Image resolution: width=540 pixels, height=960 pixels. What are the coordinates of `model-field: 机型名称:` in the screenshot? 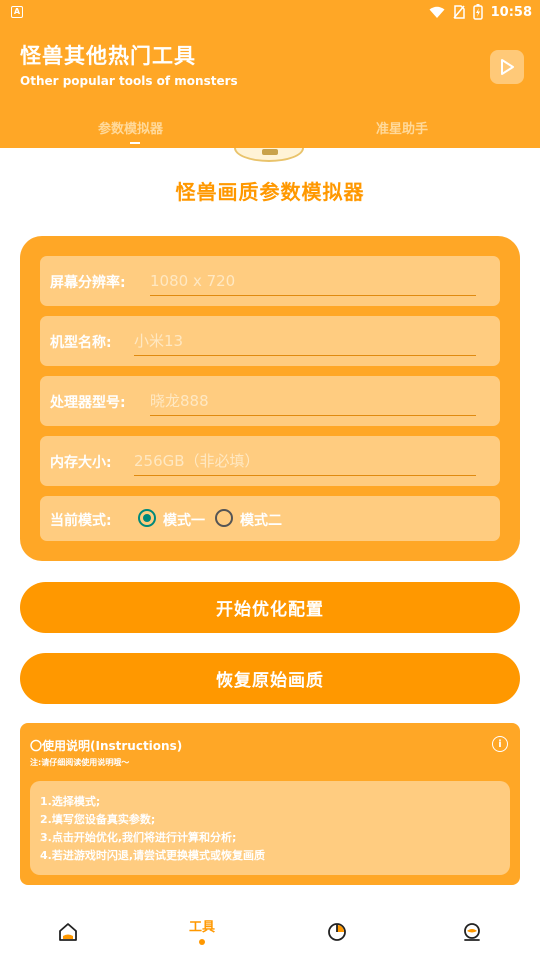 It's located at (270, 341).